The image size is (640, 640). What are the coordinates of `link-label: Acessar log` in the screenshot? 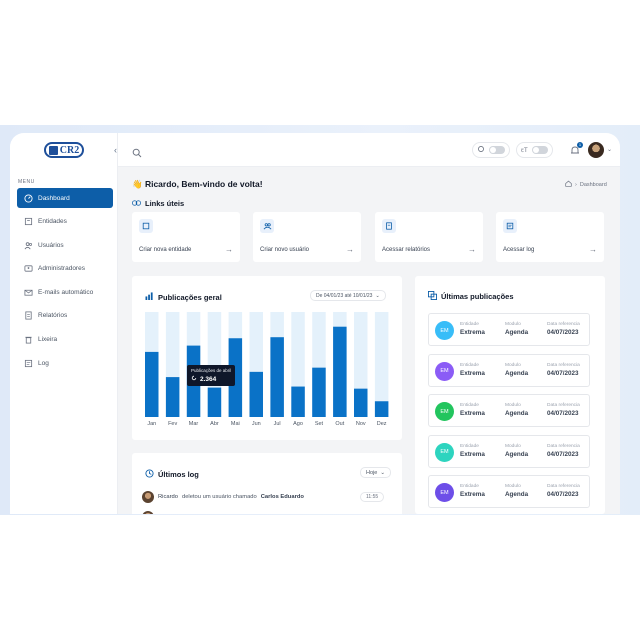 It's located at (519, 250).